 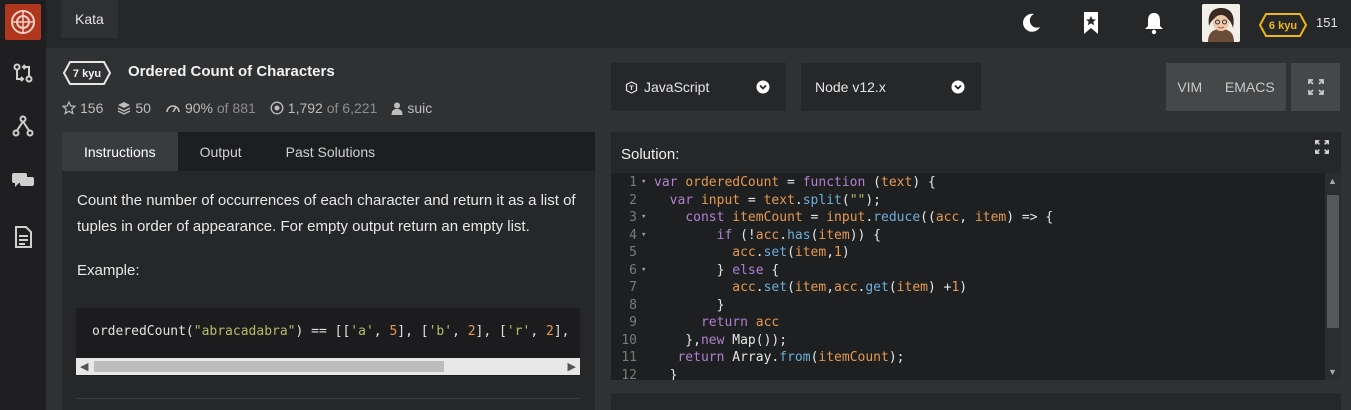 I want to click on document-icon, so click(x=23, y=237).